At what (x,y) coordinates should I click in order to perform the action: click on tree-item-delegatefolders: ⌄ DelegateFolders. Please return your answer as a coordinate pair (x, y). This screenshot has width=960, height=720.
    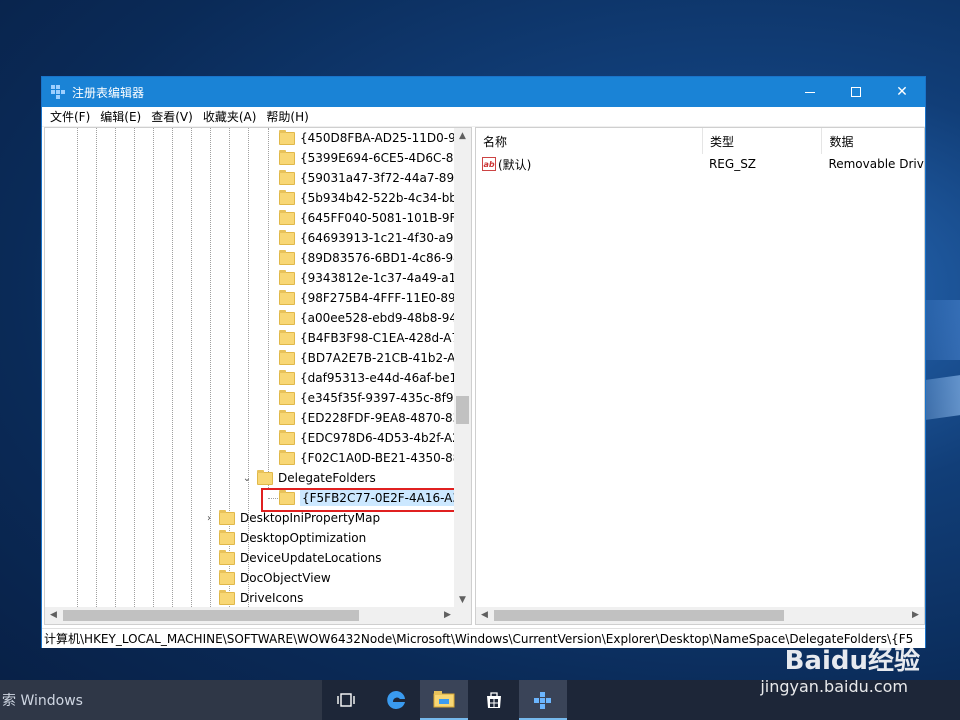
    Looking at the image, I should click on (308, 478).